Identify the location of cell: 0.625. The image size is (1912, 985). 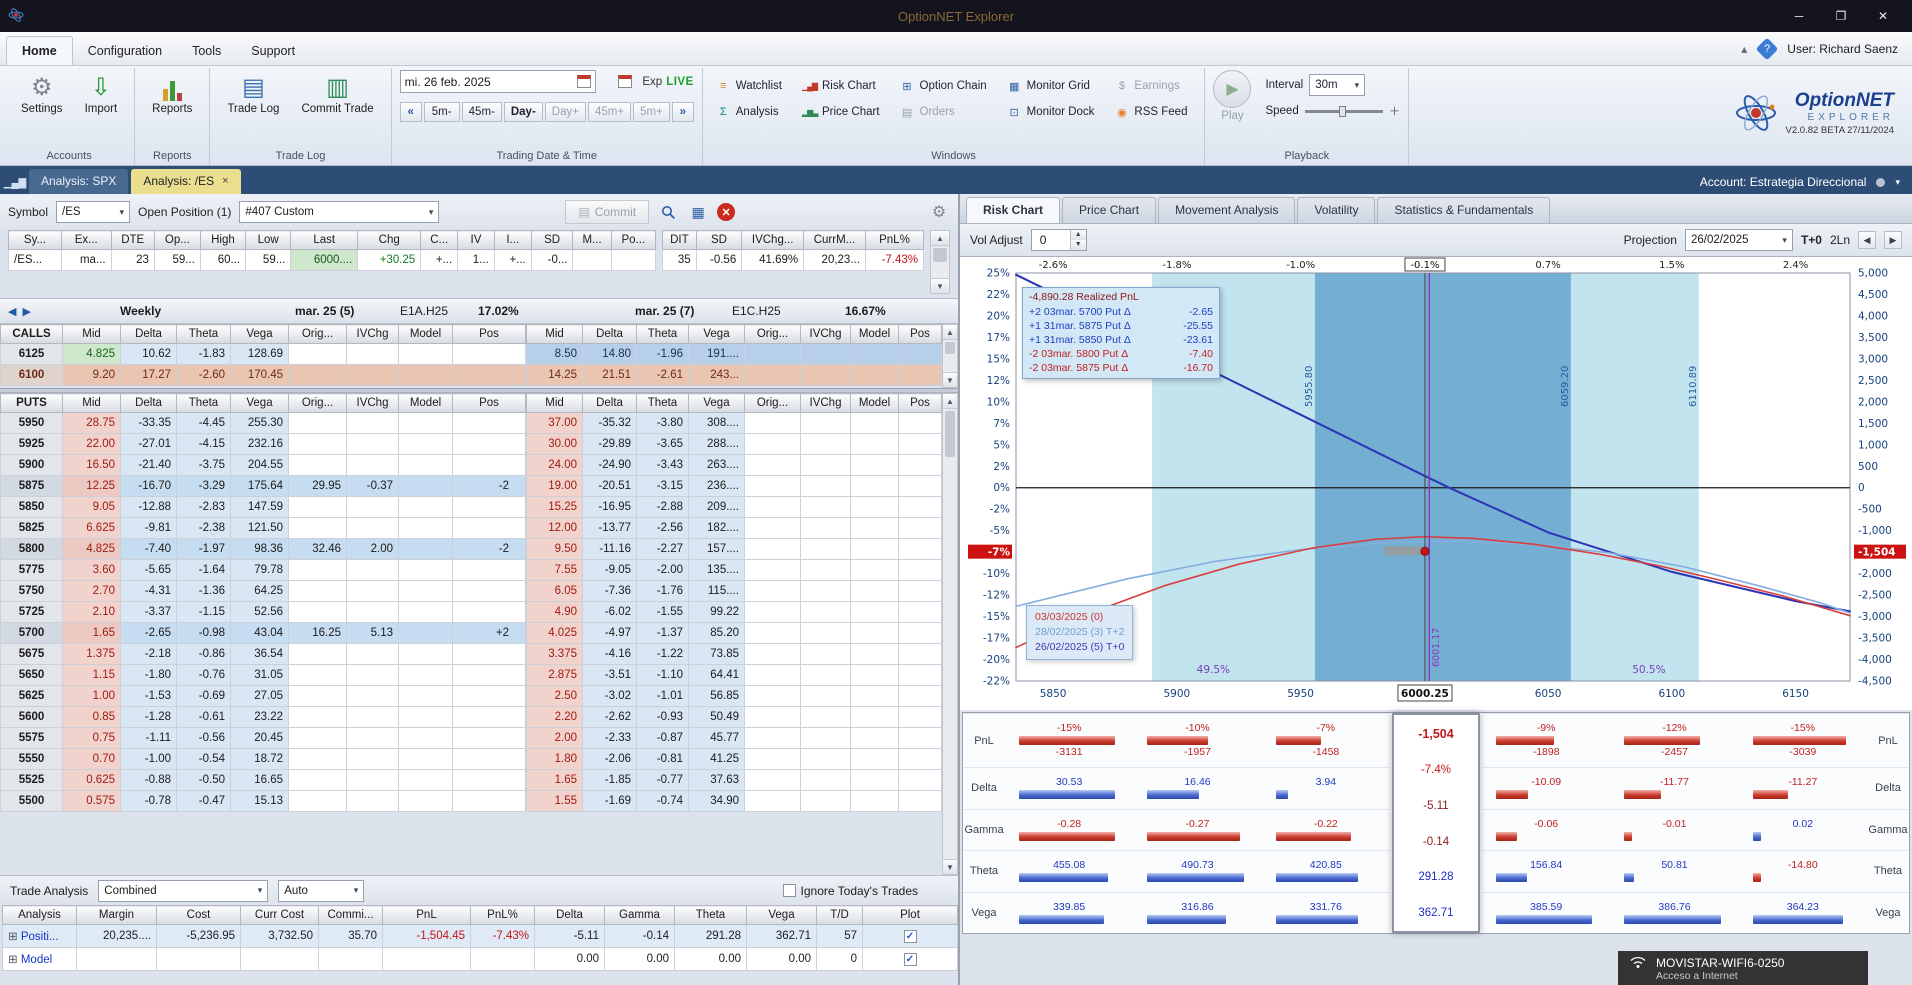
(91, 780).